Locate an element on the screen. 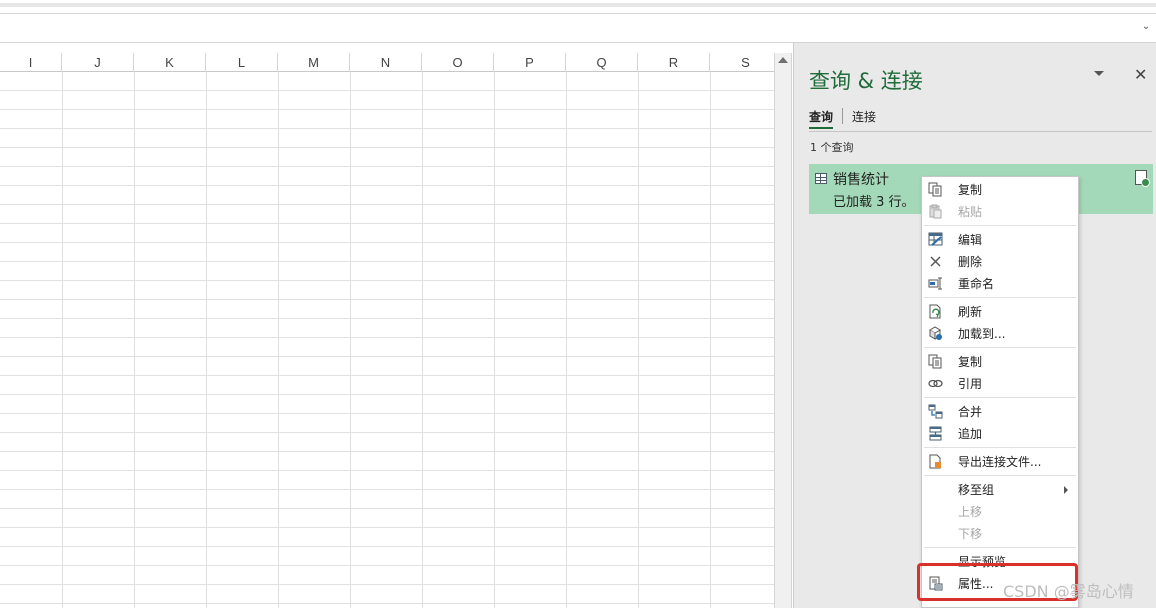  scroll-up-arrow-icon is located at coordinates (783, 60).